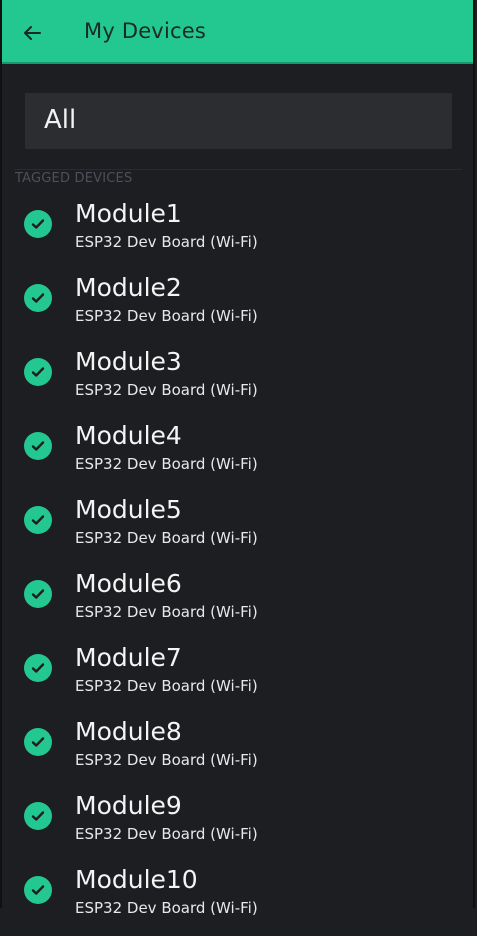  Describe the element at coordinates (32, 33) in the screenshot. I see `arrow-back-icon` at that location.